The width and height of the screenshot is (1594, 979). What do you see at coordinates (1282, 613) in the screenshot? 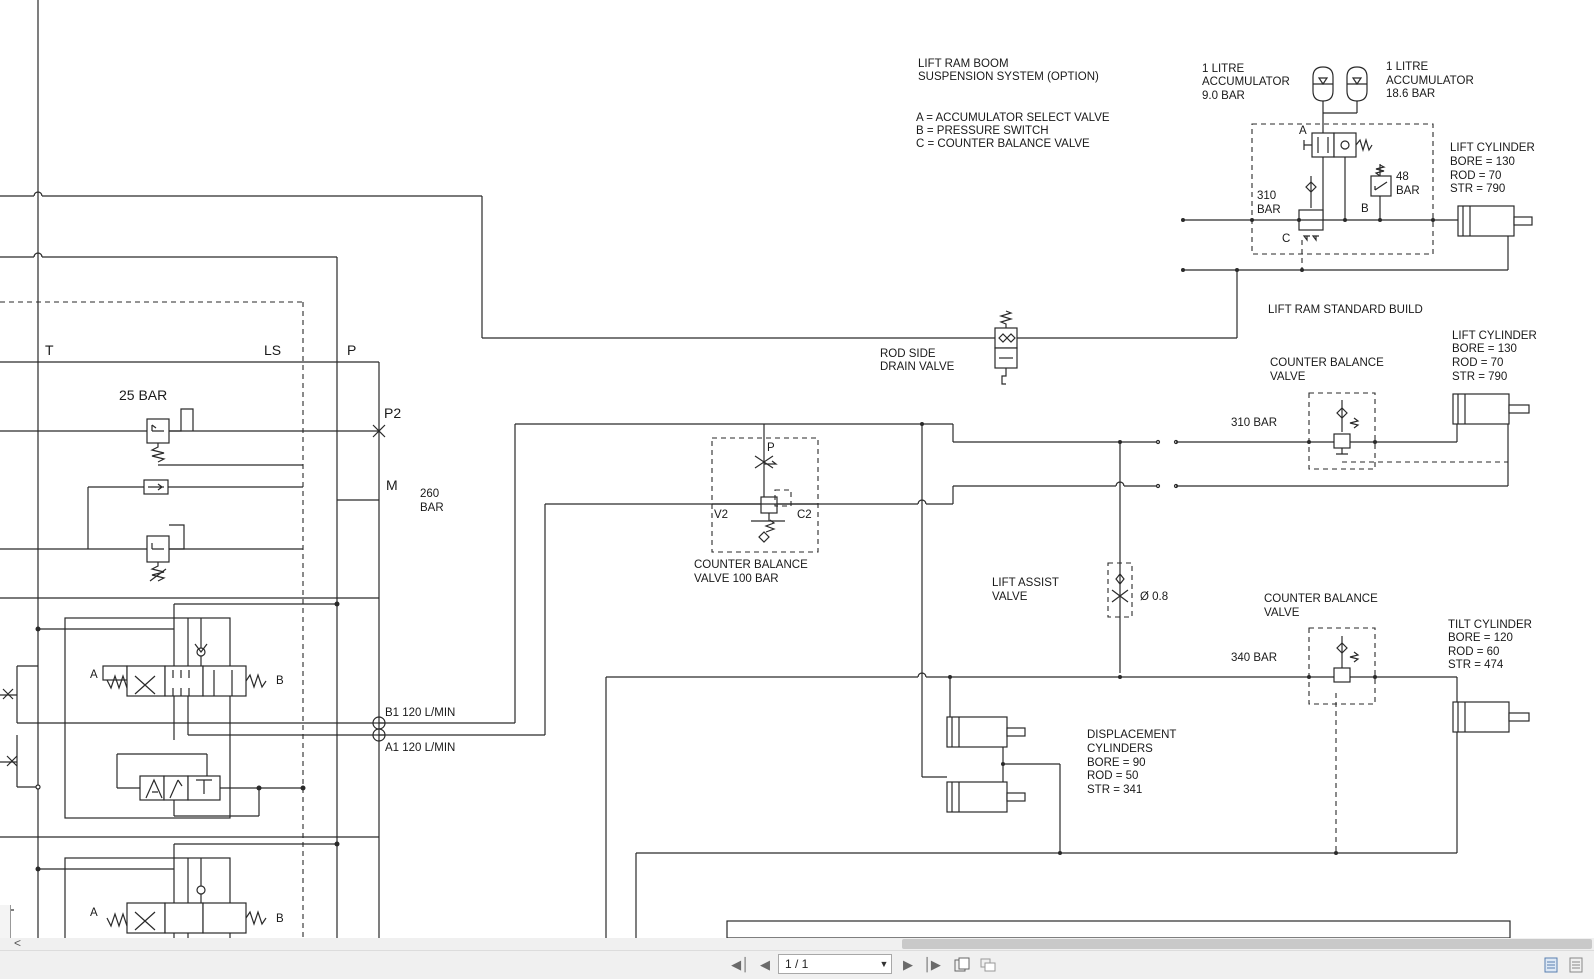
I see `cbv-b-line2: VALVE` at bounding box center [1282, 613].